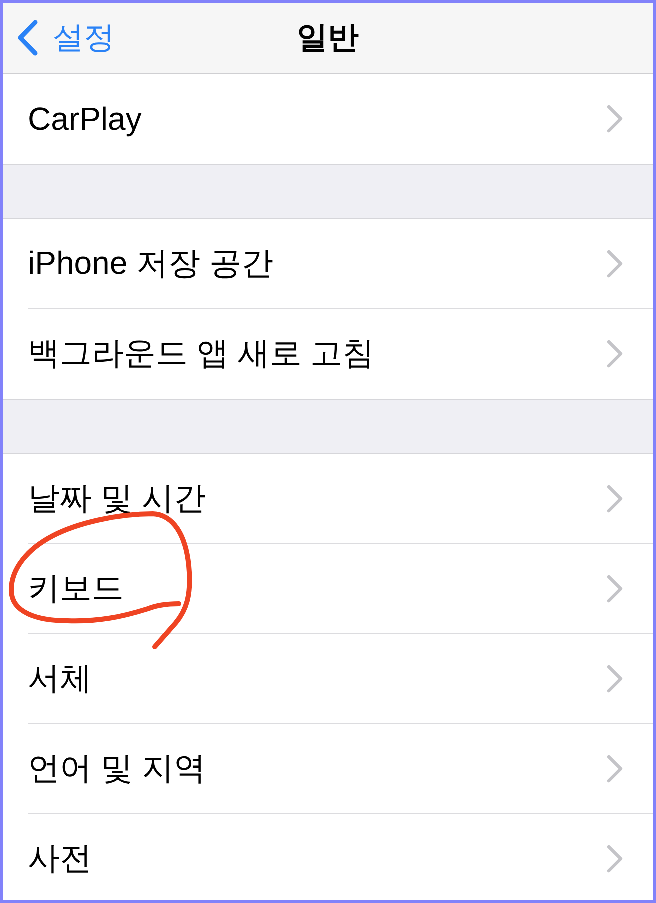 This screenshot has height=903, width=656. What do you see at coordinates (28, 38) in the screenshot?
I see `chevron-left-icon` at bounding box center [28, 38].